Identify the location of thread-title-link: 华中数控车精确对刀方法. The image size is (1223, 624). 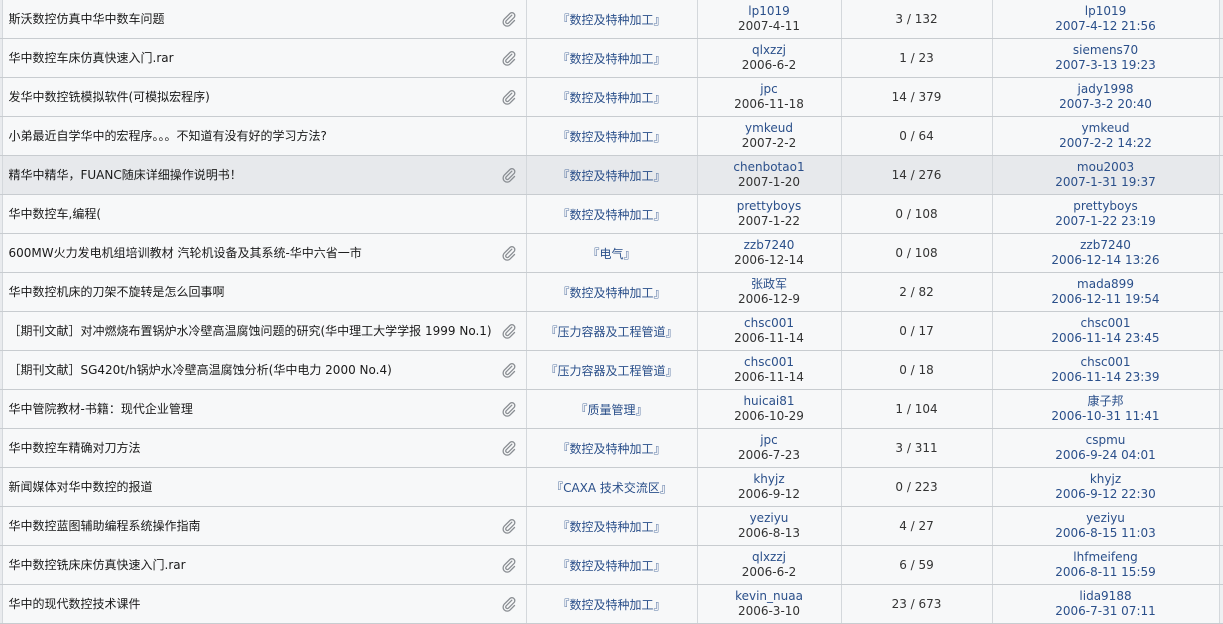
(267, 448).